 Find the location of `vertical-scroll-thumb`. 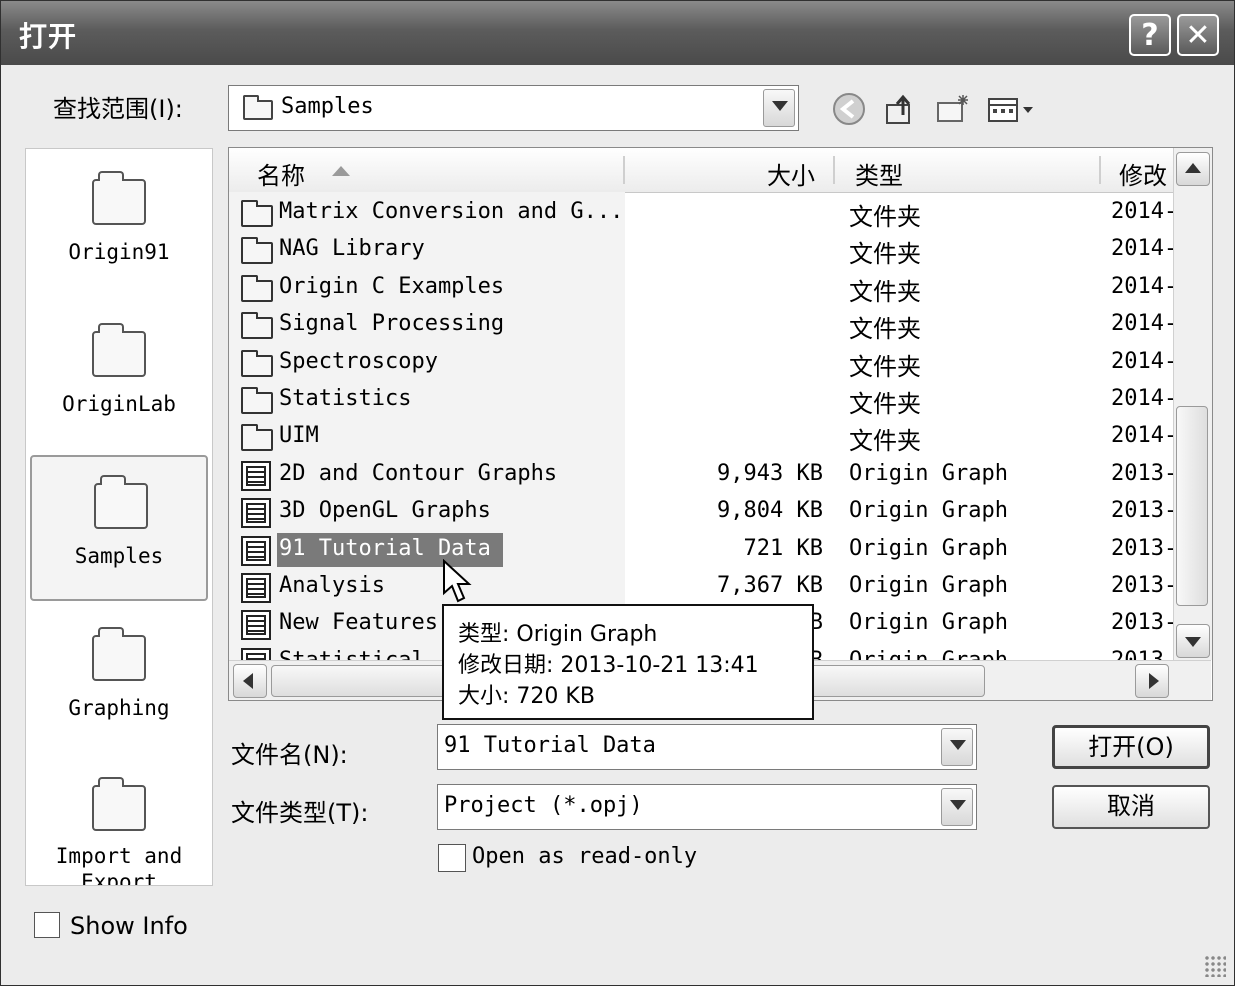

vertical-scroll-thumb is located at coordinates (1192, 506).